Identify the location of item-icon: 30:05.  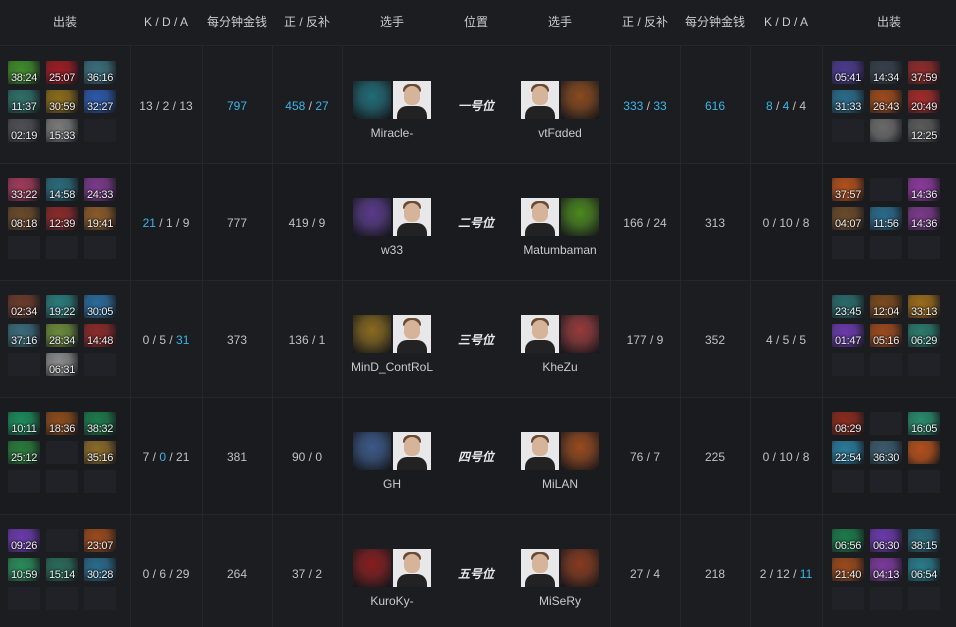
(100, 306).